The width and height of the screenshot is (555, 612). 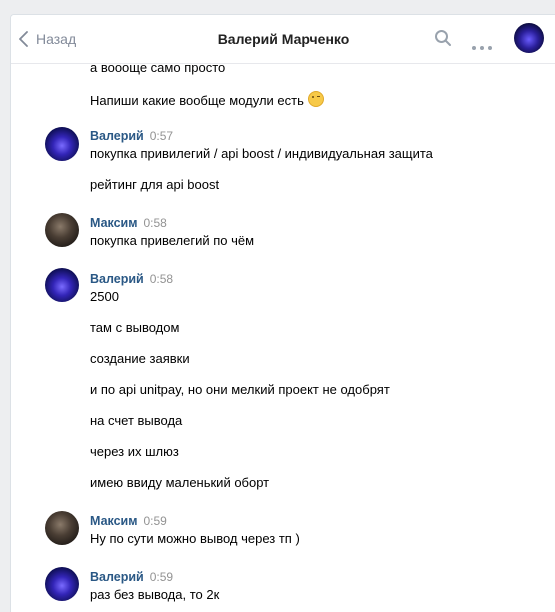 What do you see at coordinates (197, 100) in the screenshot?
I see `message-text-content: Напиши какие вообще модули есть` at bounding box center [197, 100].